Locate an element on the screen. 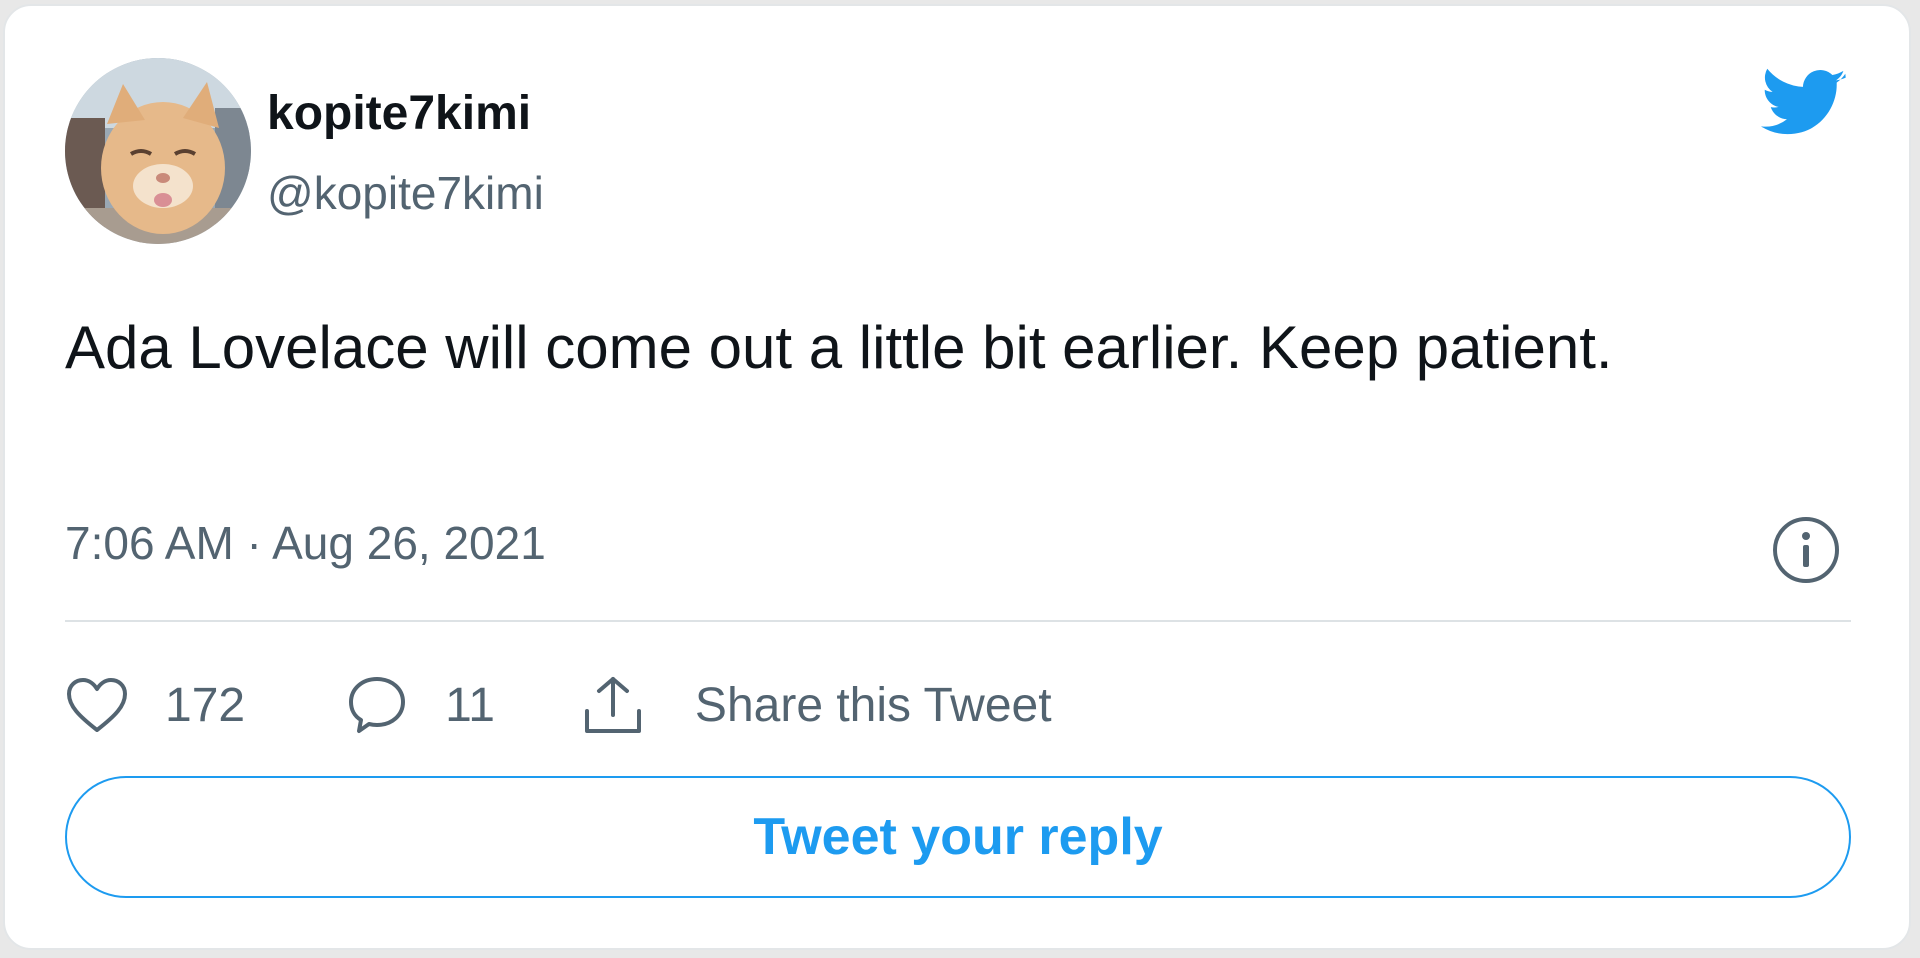 Image resolution: width=1920 pixels, height=958 pixels. speech-bubble-icon is located at coordinates (377, 705).